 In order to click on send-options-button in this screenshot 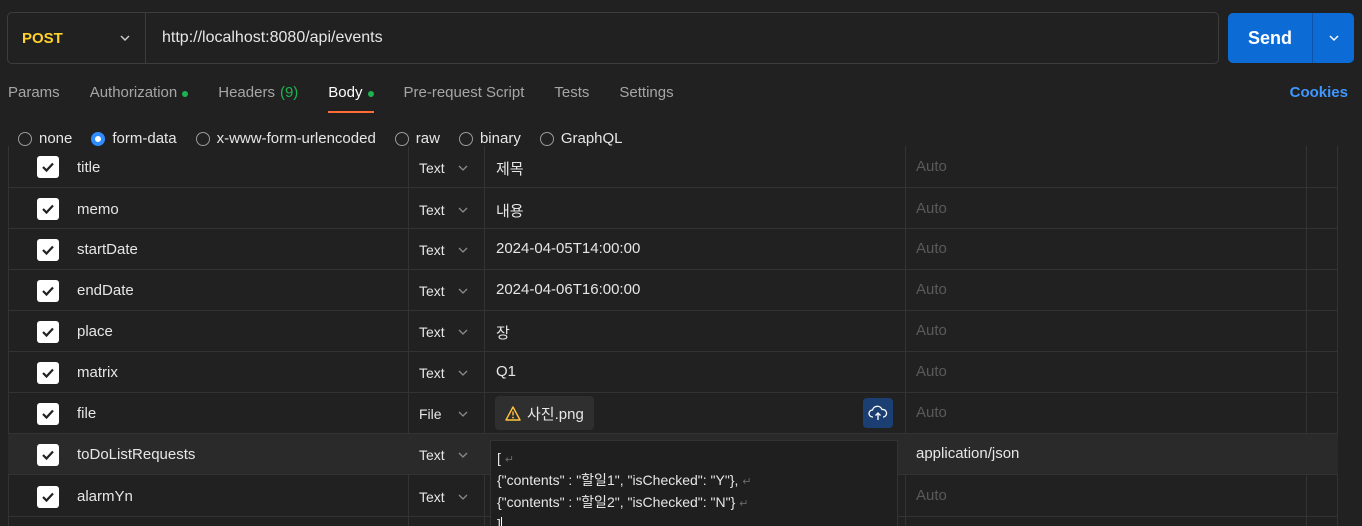, I will do `click(1333, 38)`.